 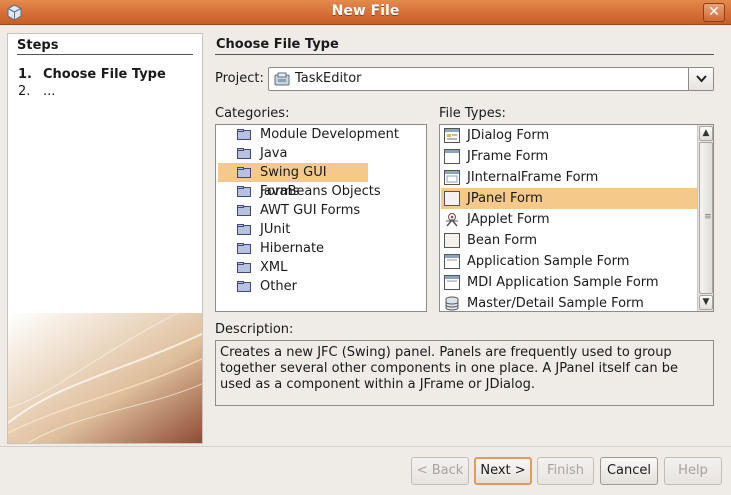 What do you see at coordinates (700, 79) in the screenshot?
I see `chevron-down-icon` at bounding box center [700, 79].